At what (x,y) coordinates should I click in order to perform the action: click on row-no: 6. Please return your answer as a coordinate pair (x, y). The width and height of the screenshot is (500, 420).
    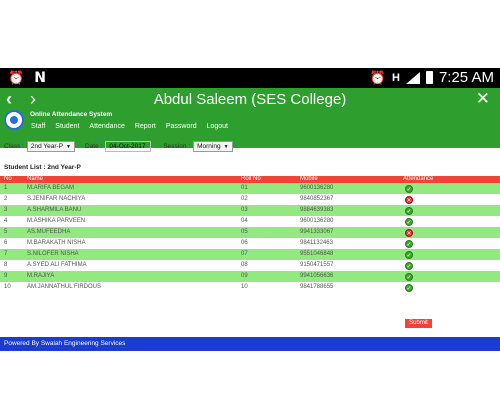
    Looking at the image, I should click on (6, 243).